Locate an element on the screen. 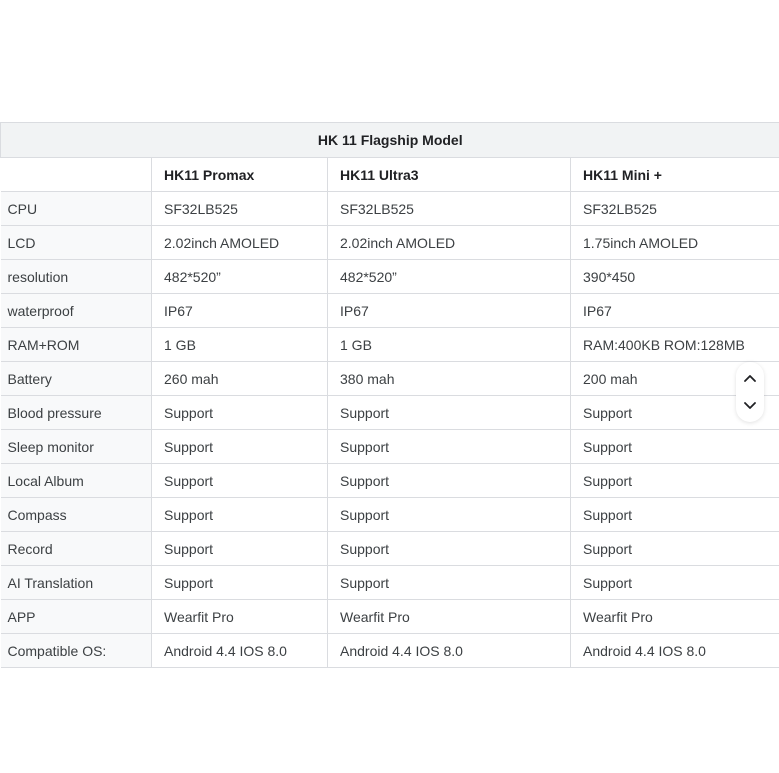  row-label: Sleep monitor is located at coordinates (76, 446).